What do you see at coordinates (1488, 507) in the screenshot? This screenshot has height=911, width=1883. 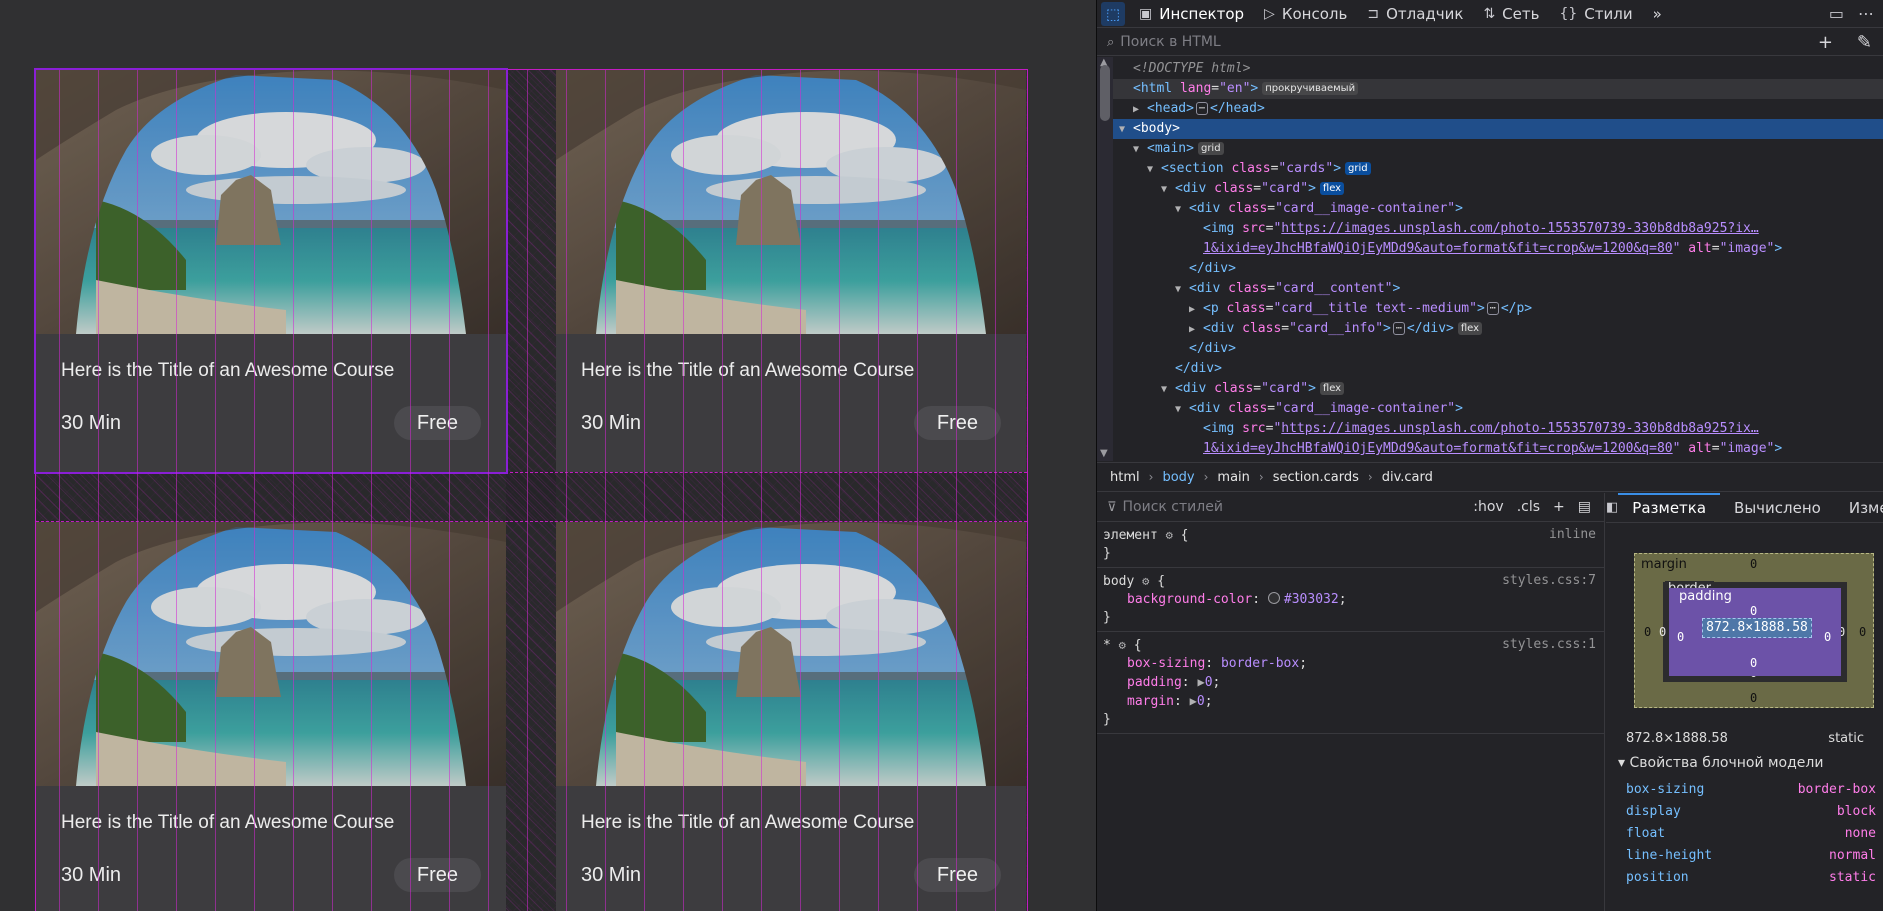 I see `hover-state-button: :hov` at bounding box center [1488, 507].